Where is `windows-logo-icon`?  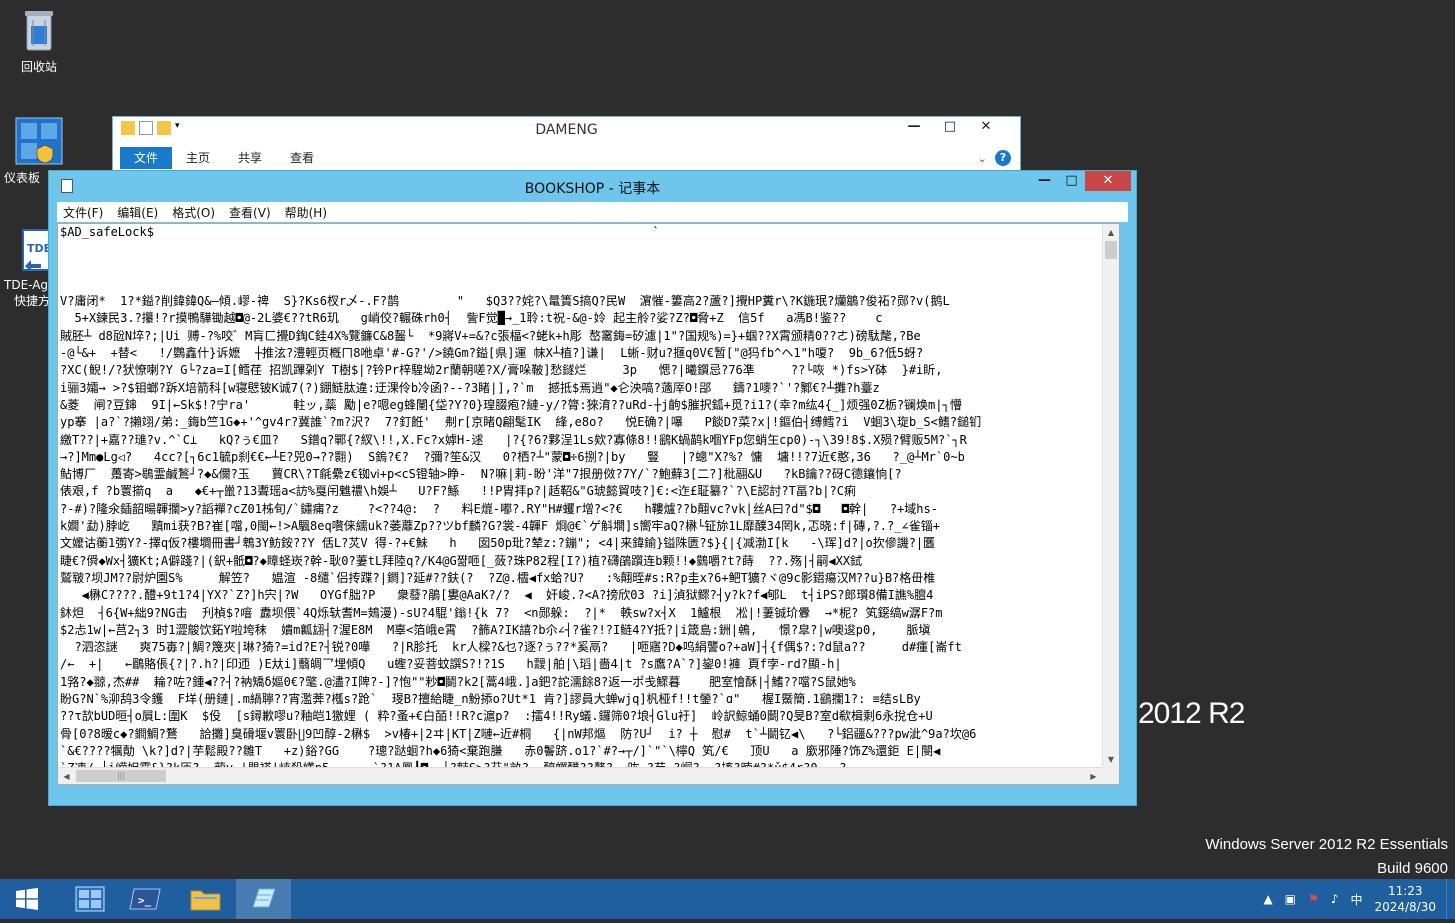 windows-logo-icon is located at coordinates (27, 898).